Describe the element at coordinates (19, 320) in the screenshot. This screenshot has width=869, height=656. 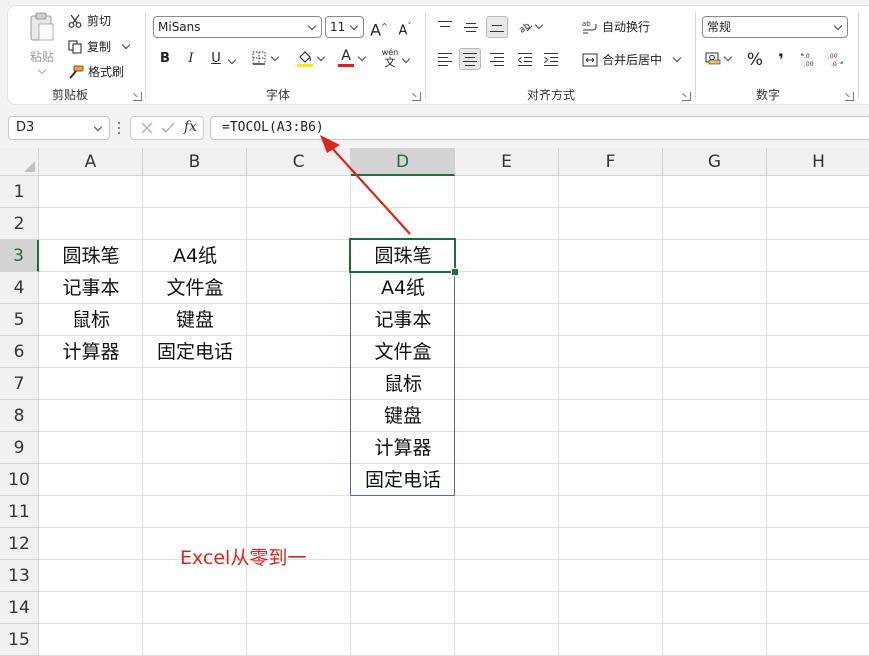
I see `row-header-5: 5` at that location.